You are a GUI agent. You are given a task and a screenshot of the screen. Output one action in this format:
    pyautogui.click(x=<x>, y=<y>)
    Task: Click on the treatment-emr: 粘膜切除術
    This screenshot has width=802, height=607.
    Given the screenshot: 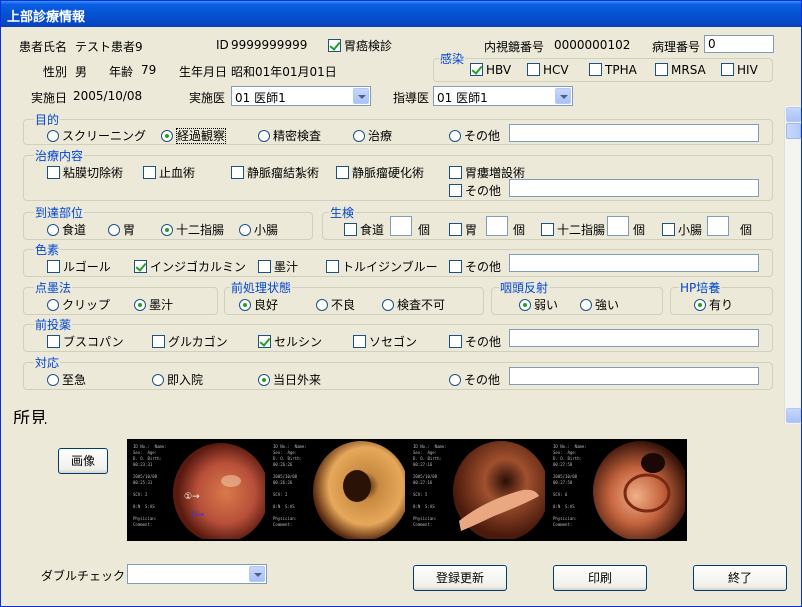 What is the action you would take?
    pyautogui.click(x=85, y=172)
    